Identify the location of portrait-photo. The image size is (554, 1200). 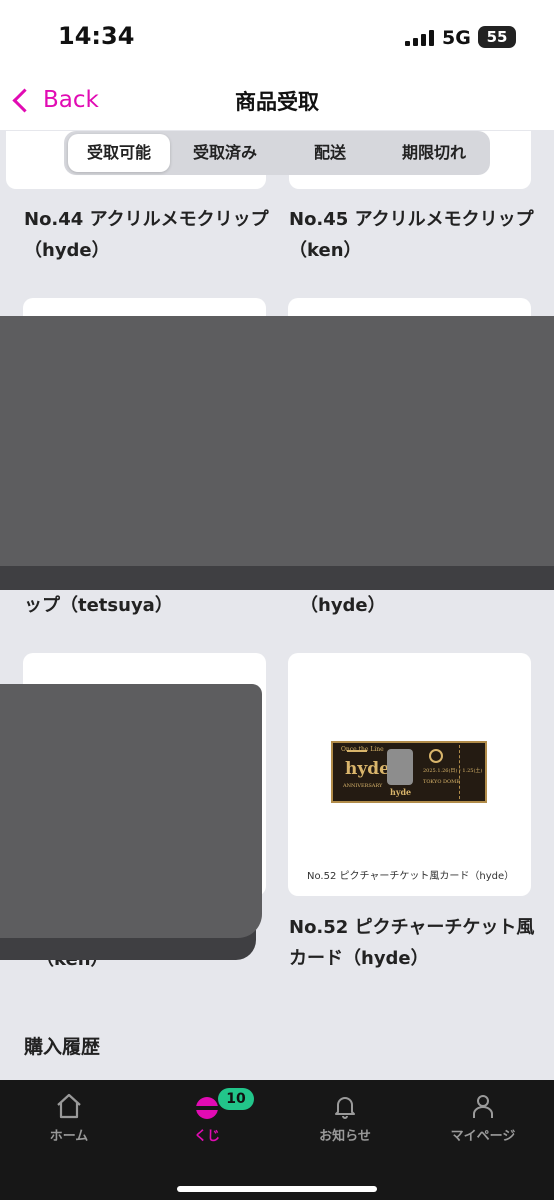
(400, 767).